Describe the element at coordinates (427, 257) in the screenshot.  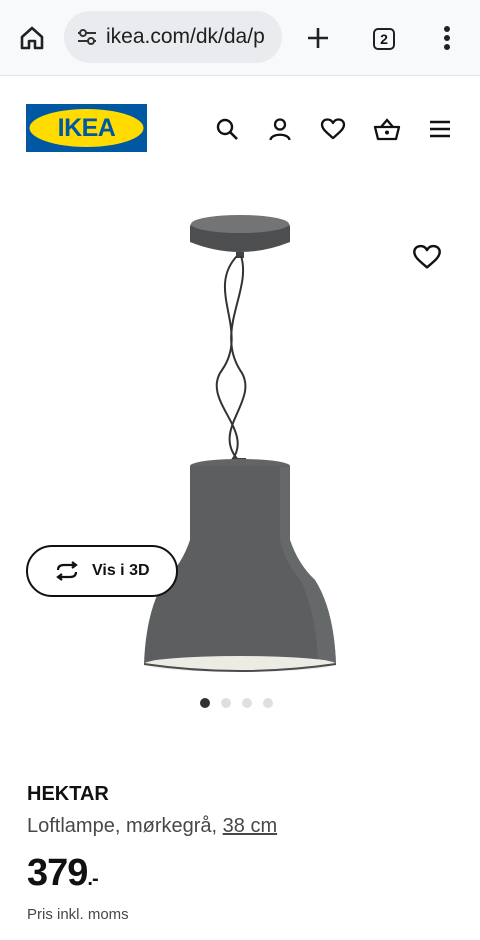
I see `favorite-icon` at that location.